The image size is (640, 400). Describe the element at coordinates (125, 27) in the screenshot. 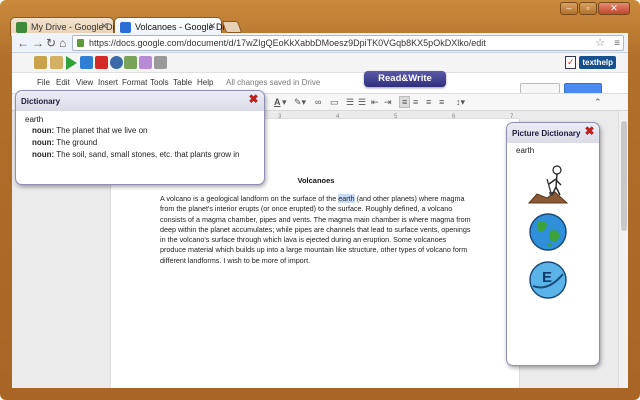

I see `docs-favicon-icon` at that location.